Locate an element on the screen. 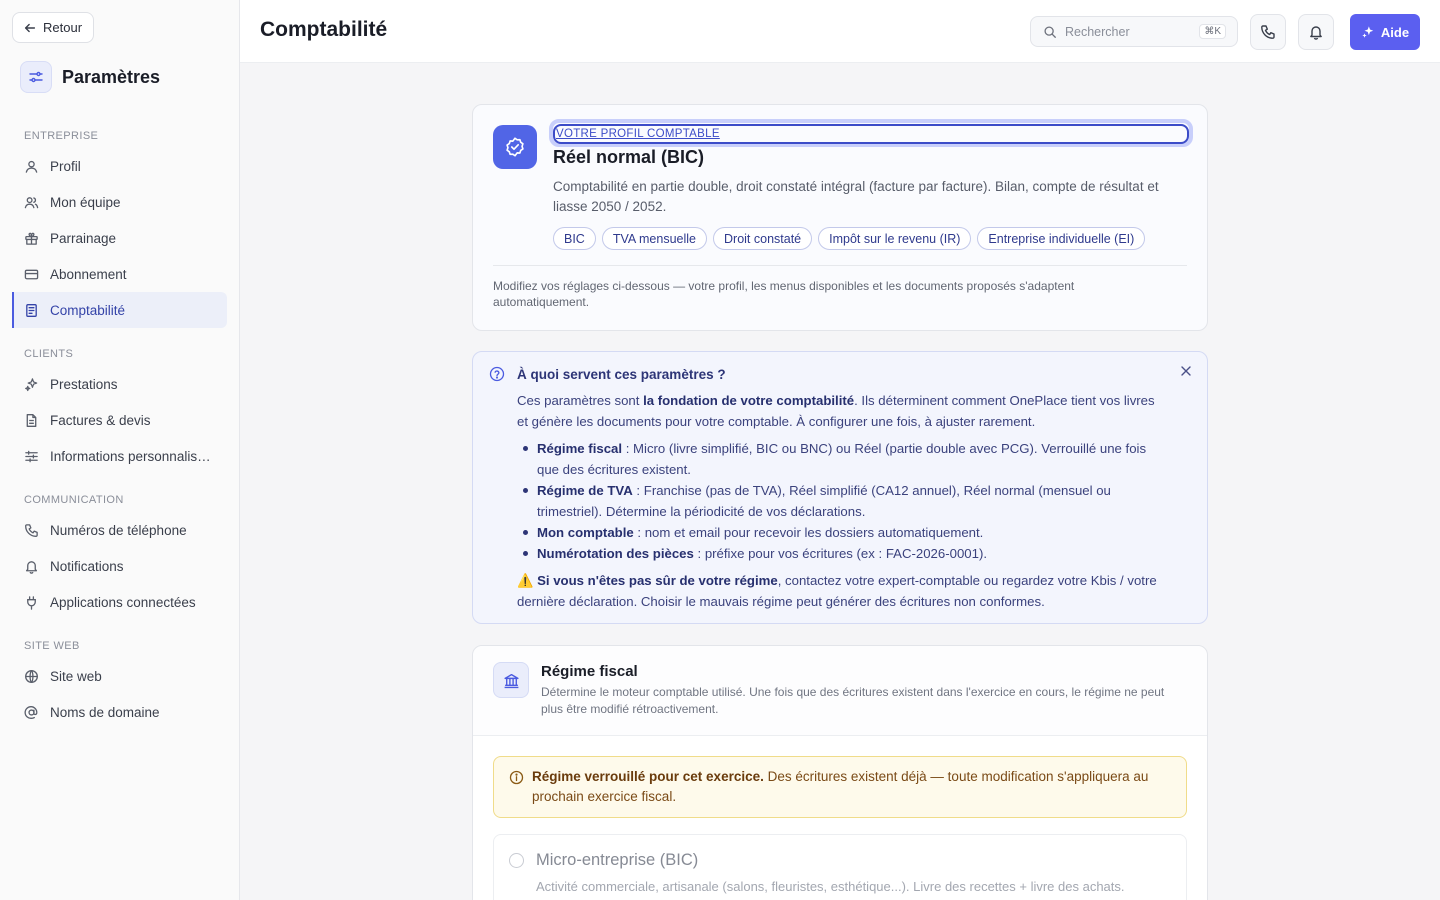 This screenshot has height=900, width=1440. fiscal-title: Régime fiscal is located at coordinates (589, 671).